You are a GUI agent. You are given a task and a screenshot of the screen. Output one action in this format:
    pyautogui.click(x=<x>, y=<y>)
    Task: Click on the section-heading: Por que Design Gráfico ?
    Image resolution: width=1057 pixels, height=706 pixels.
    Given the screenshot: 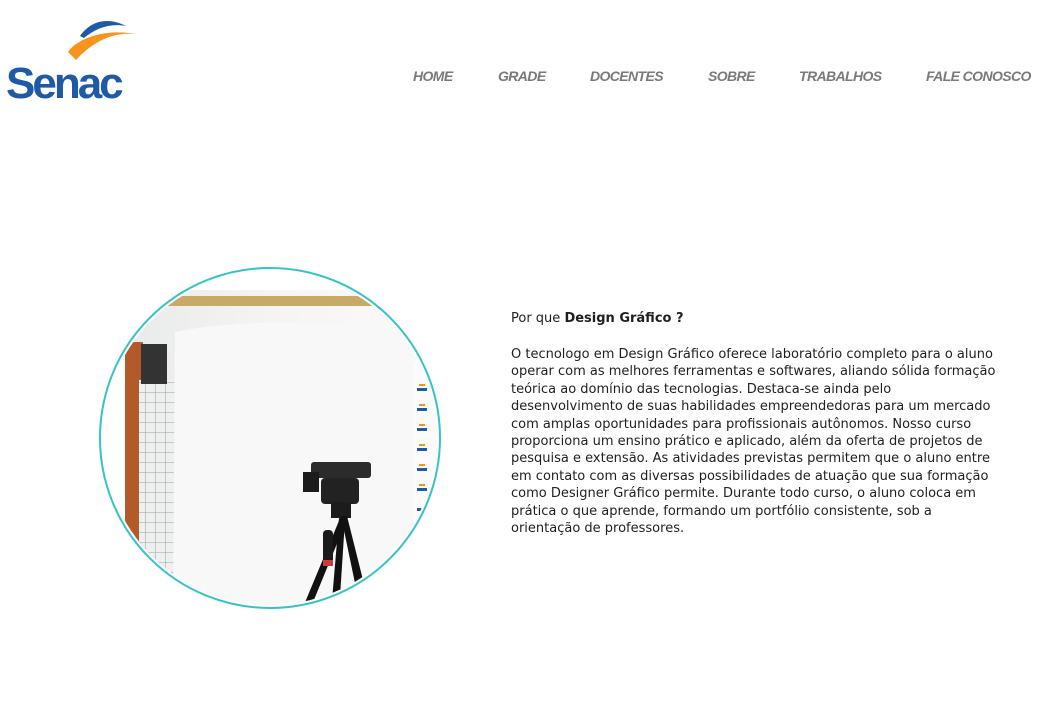 What is the action you would take?
    pyautogui.click(x=756, y=319)
    